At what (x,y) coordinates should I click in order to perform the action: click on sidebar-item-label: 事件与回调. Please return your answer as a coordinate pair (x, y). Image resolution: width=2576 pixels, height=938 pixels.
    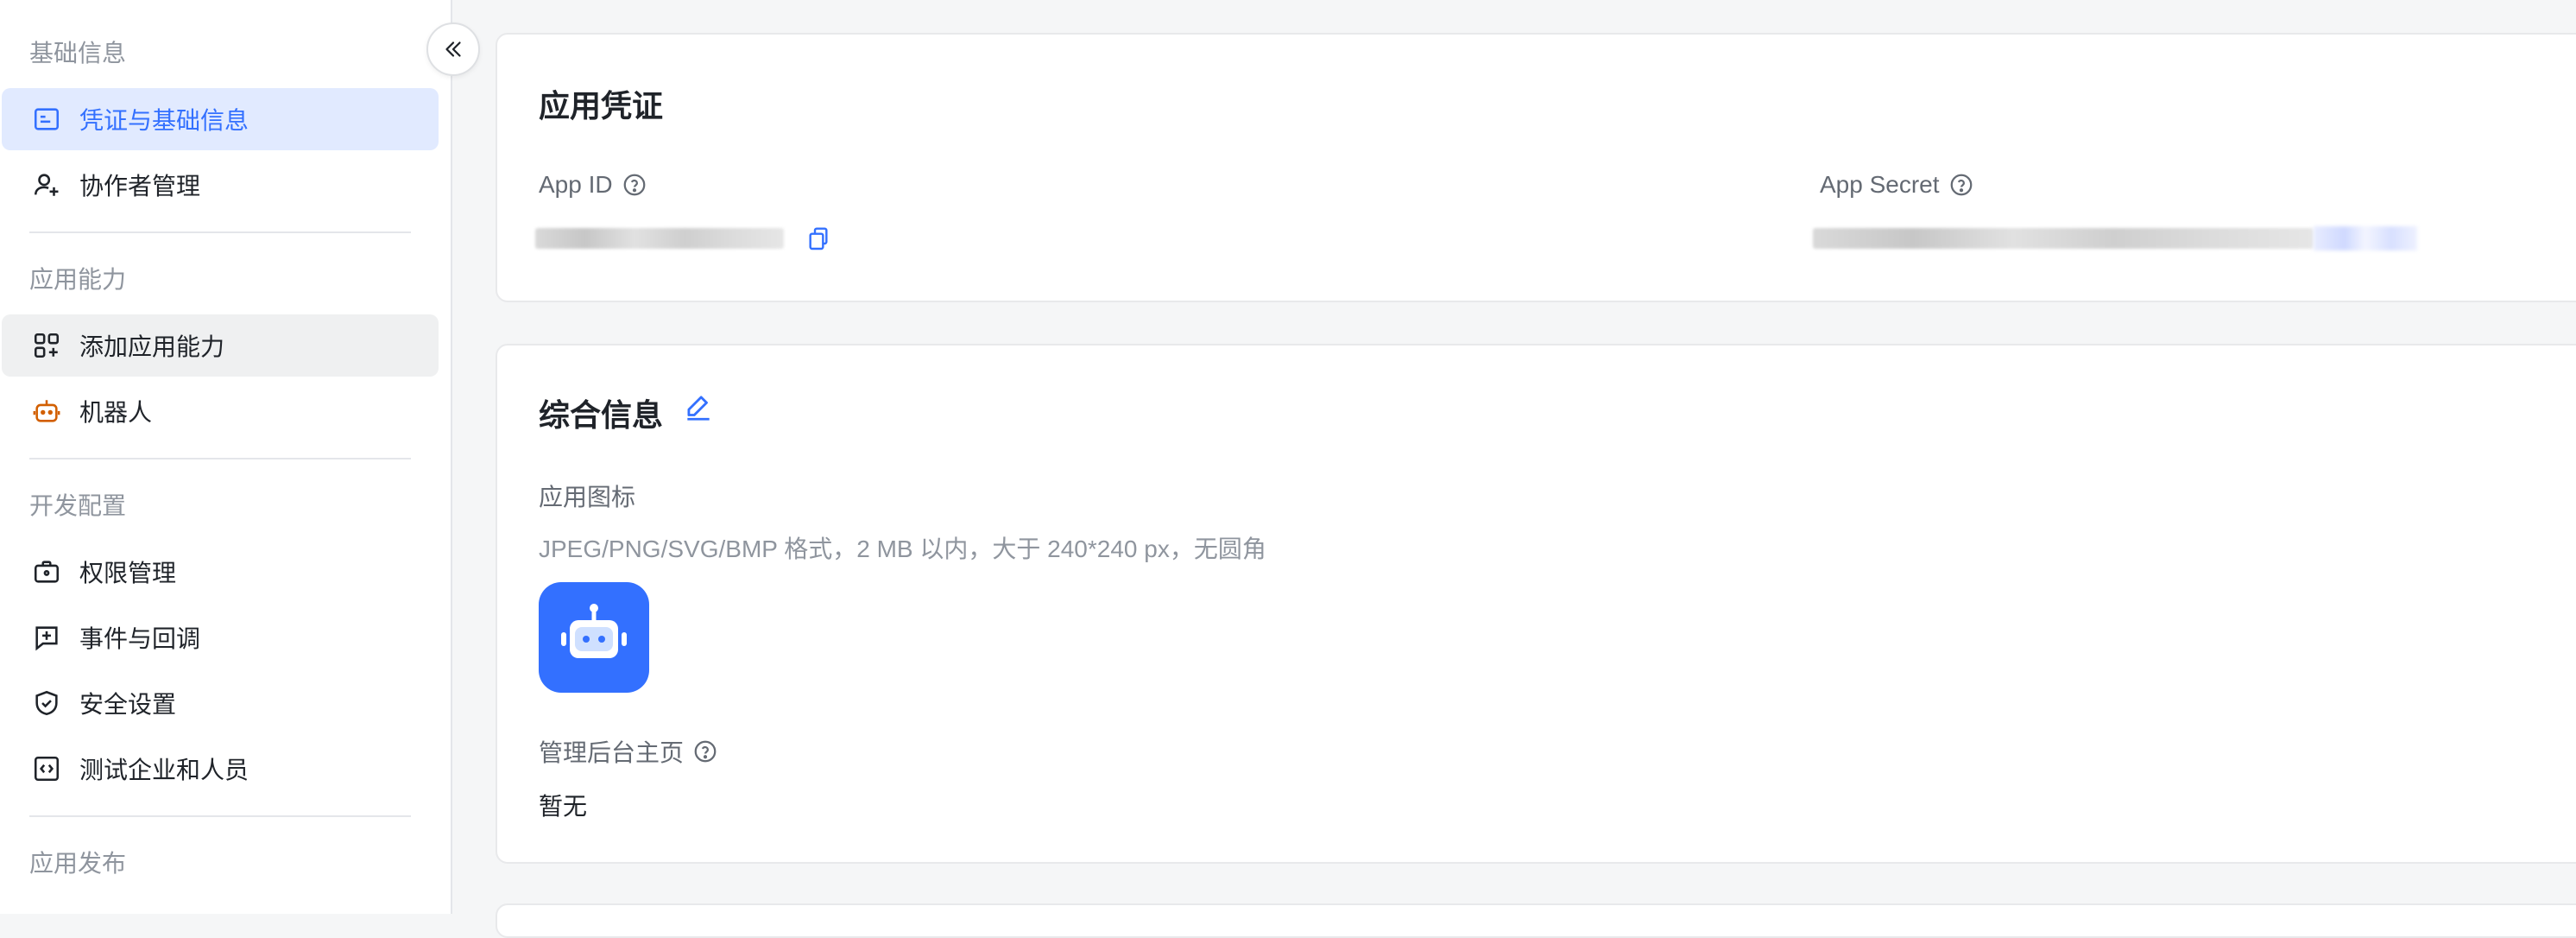
    Looking at the image, I should click on (140, 638).